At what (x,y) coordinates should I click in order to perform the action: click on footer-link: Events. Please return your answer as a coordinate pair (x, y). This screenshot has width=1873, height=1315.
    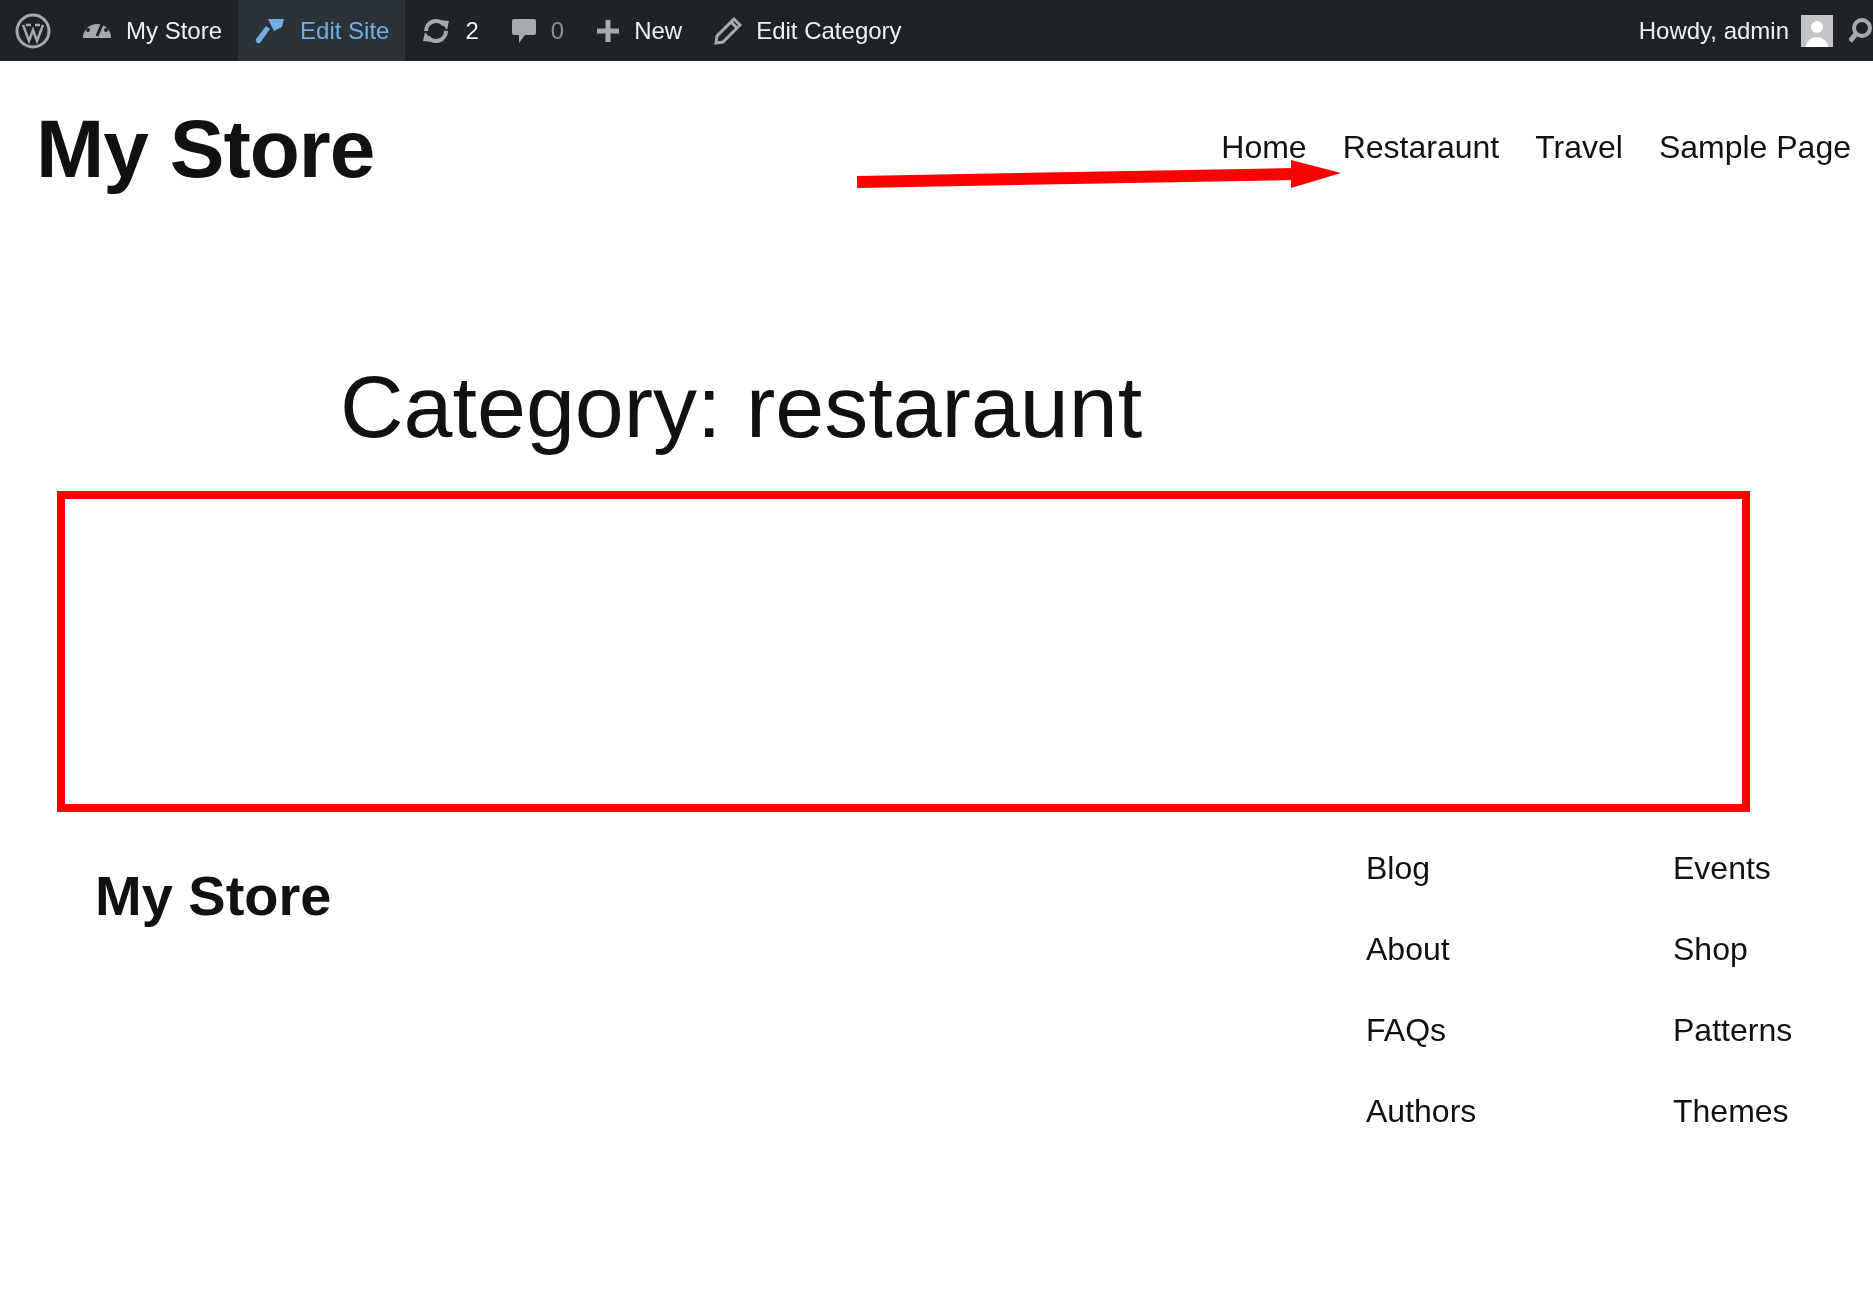
    Looking at the image, I should click on (1773, 868).